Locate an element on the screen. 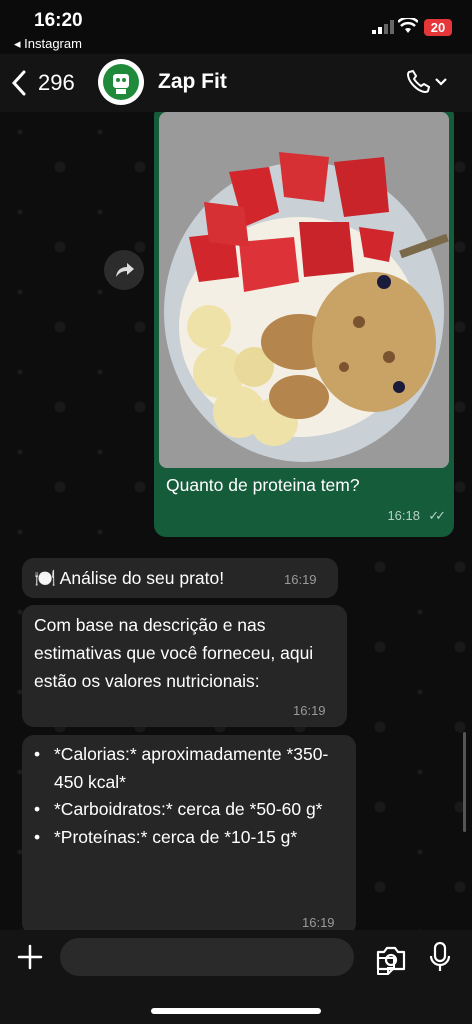  status-bar: 16:20 ◂ Instagram 20 is located at coordinates (236, 27).